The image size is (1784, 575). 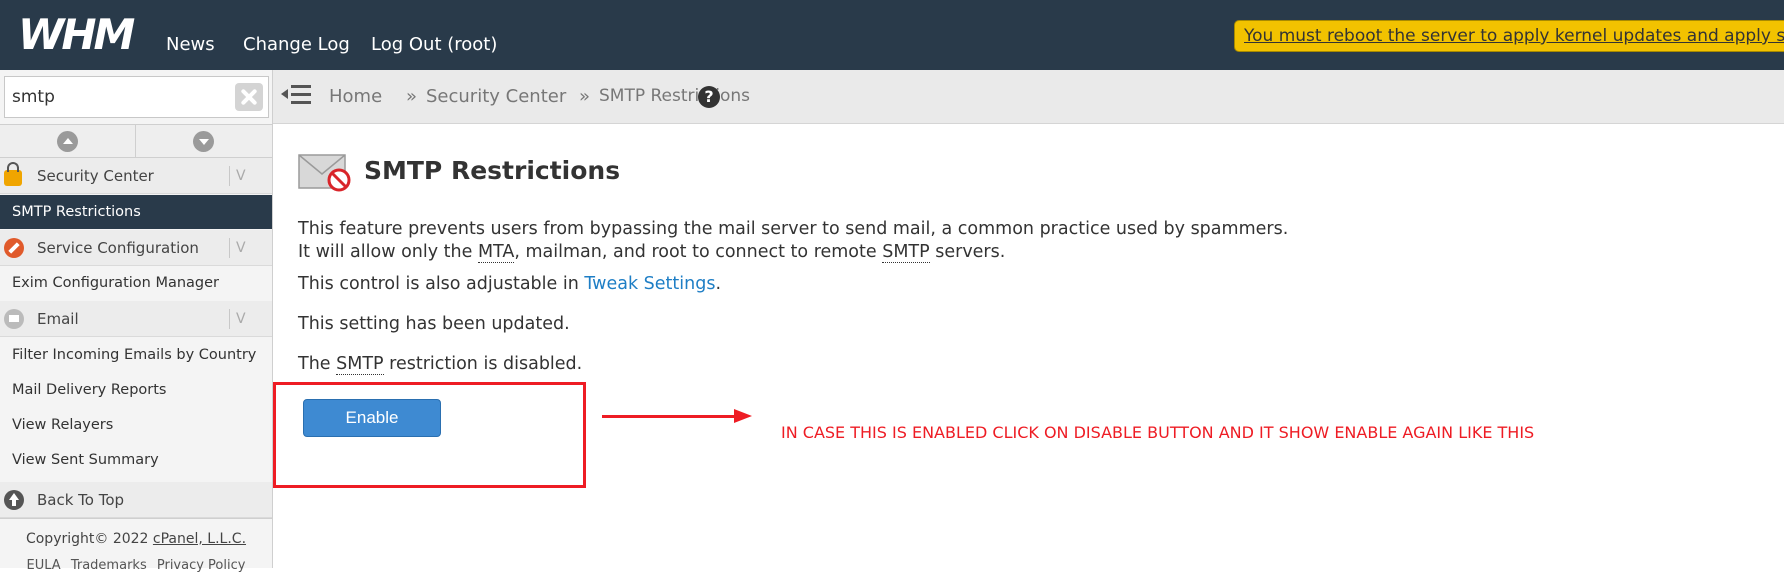 I want to click on annotation-arrow, so click(x=668, y=416).